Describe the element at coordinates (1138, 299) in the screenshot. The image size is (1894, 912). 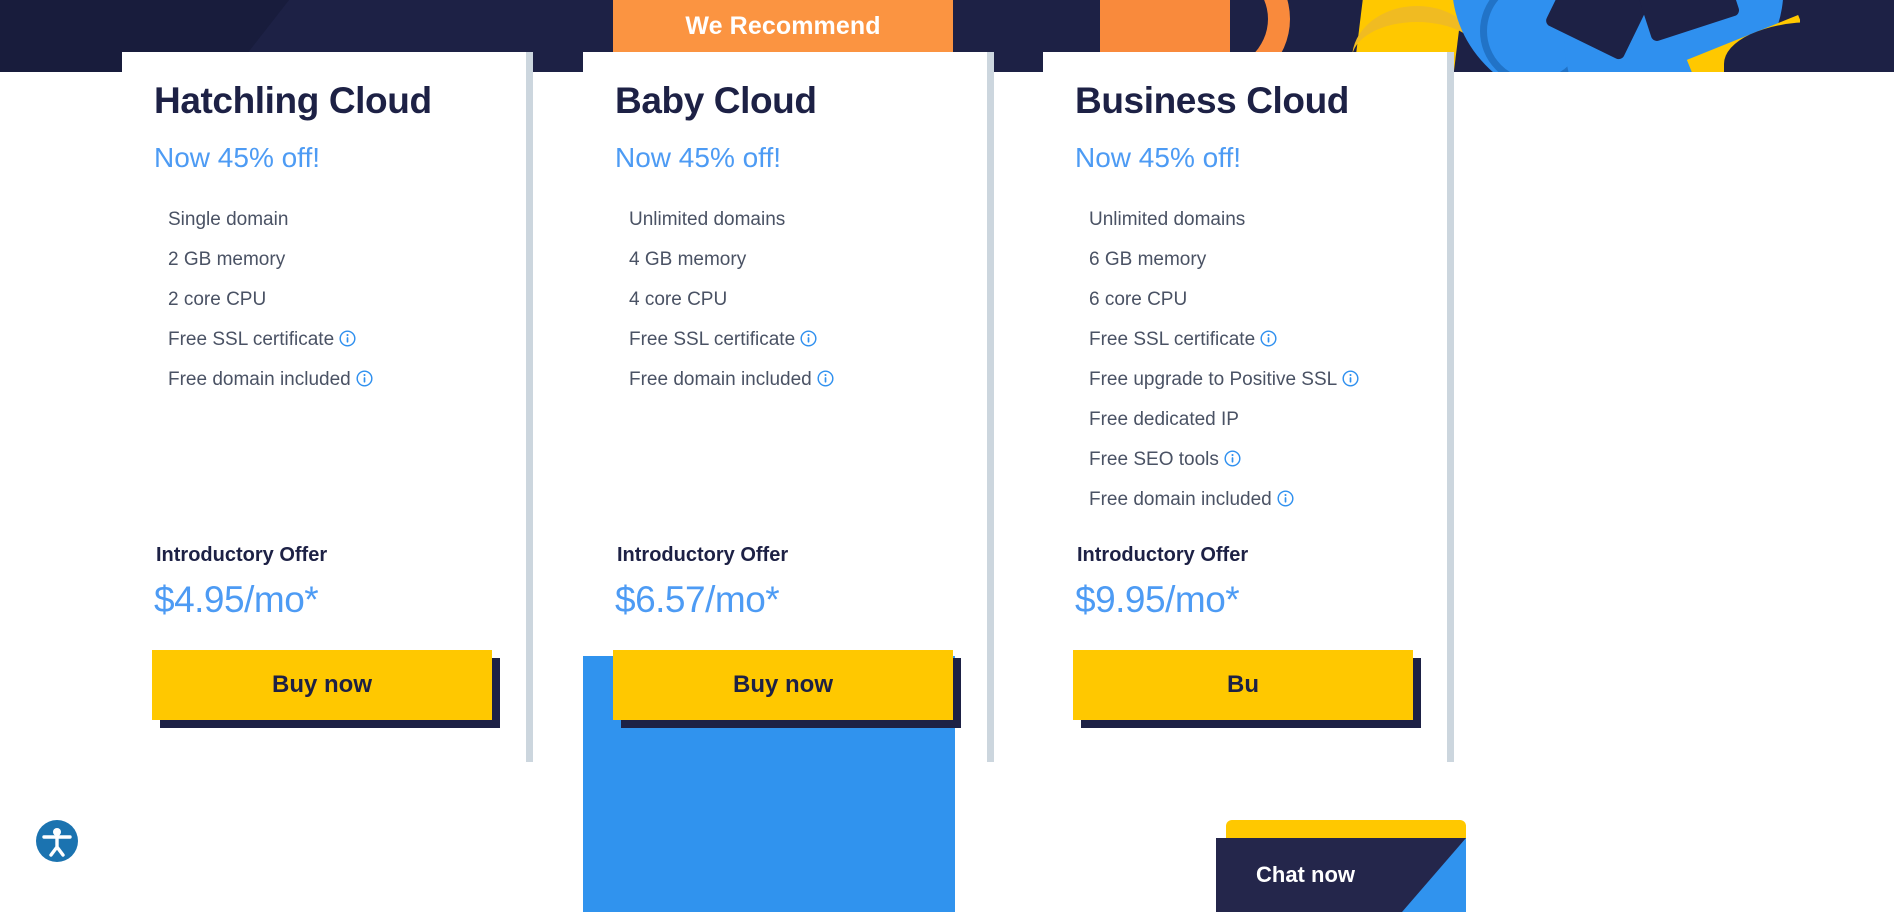
I see `plan-feature-label: 6 core CPU` at that location.